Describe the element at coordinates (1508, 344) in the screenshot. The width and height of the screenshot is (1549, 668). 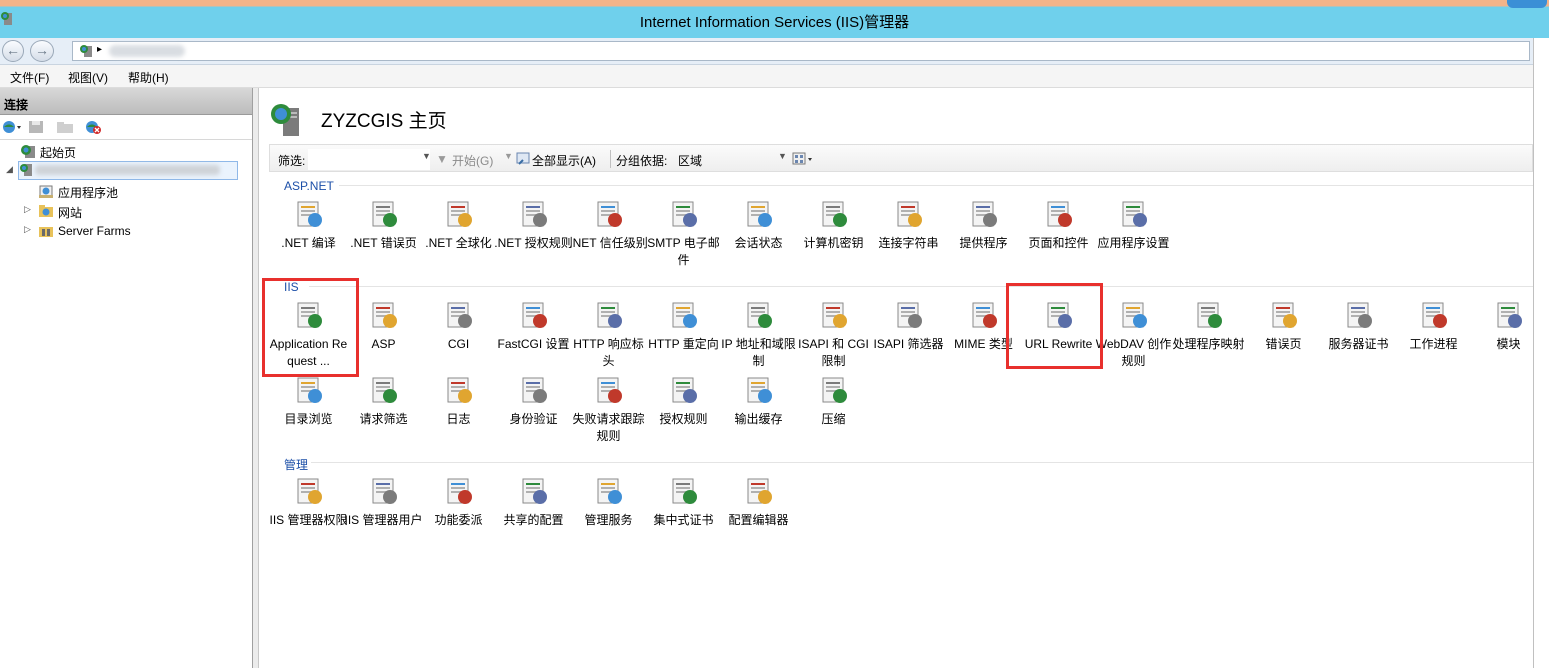
I see `feature-tile-label: 模块` at that location.